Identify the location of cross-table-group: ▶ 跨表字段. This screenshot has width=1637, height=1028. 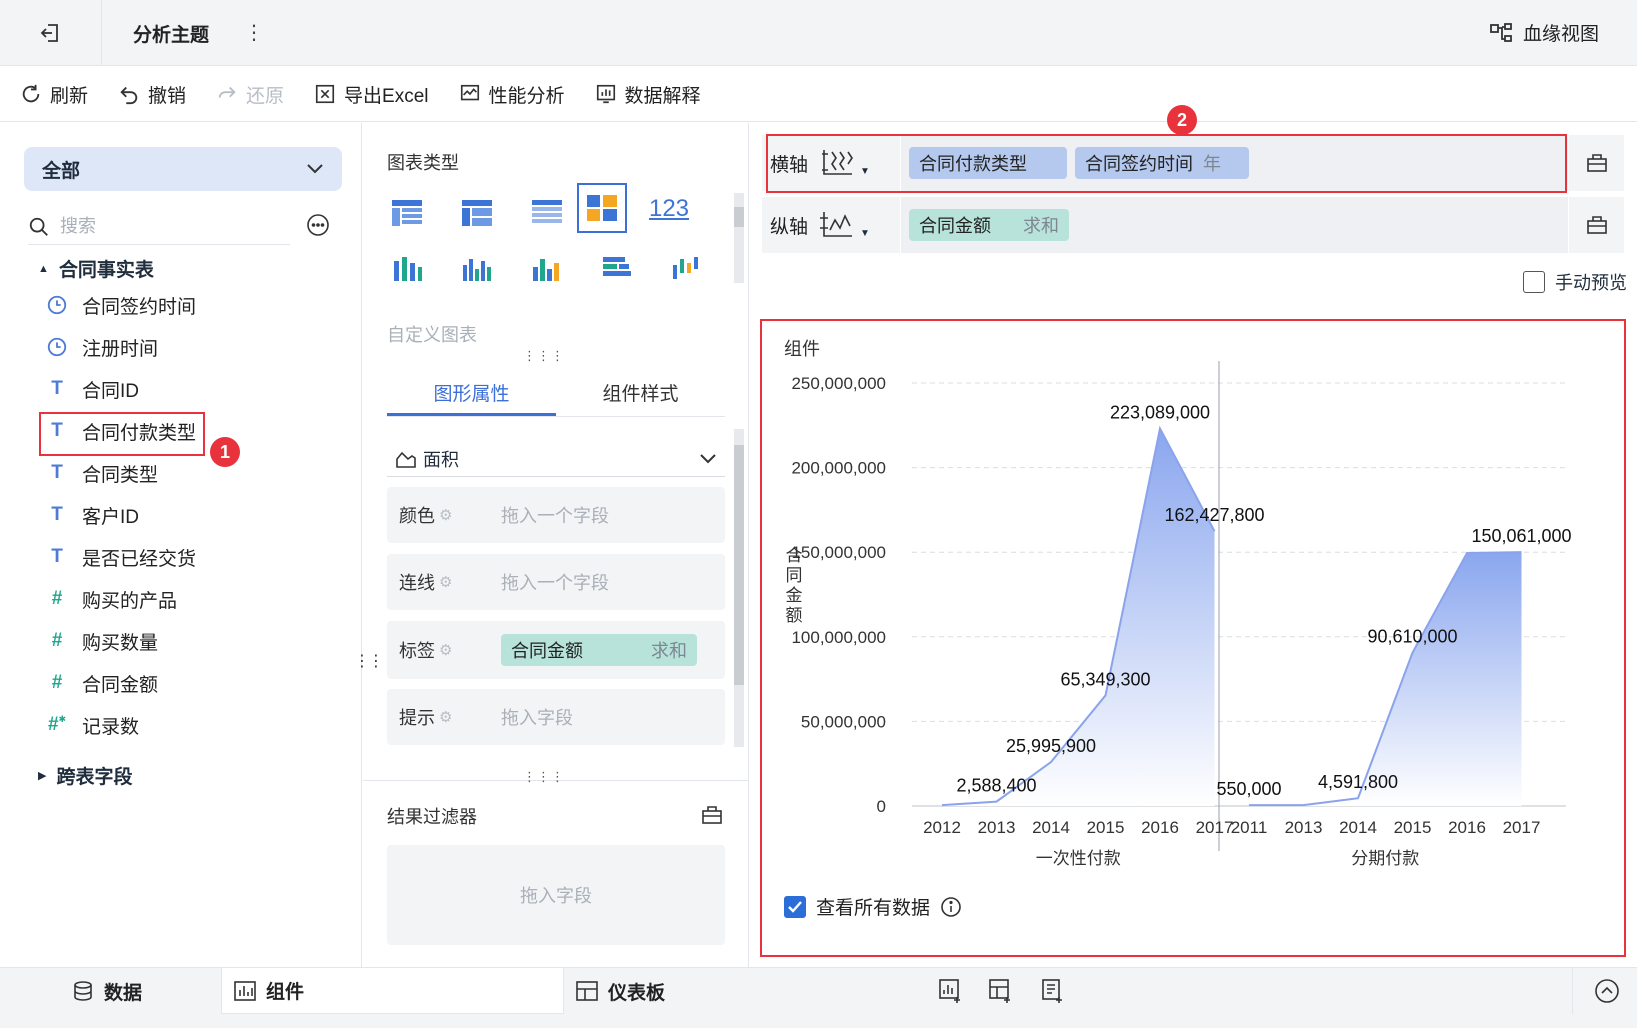
(85, 775).